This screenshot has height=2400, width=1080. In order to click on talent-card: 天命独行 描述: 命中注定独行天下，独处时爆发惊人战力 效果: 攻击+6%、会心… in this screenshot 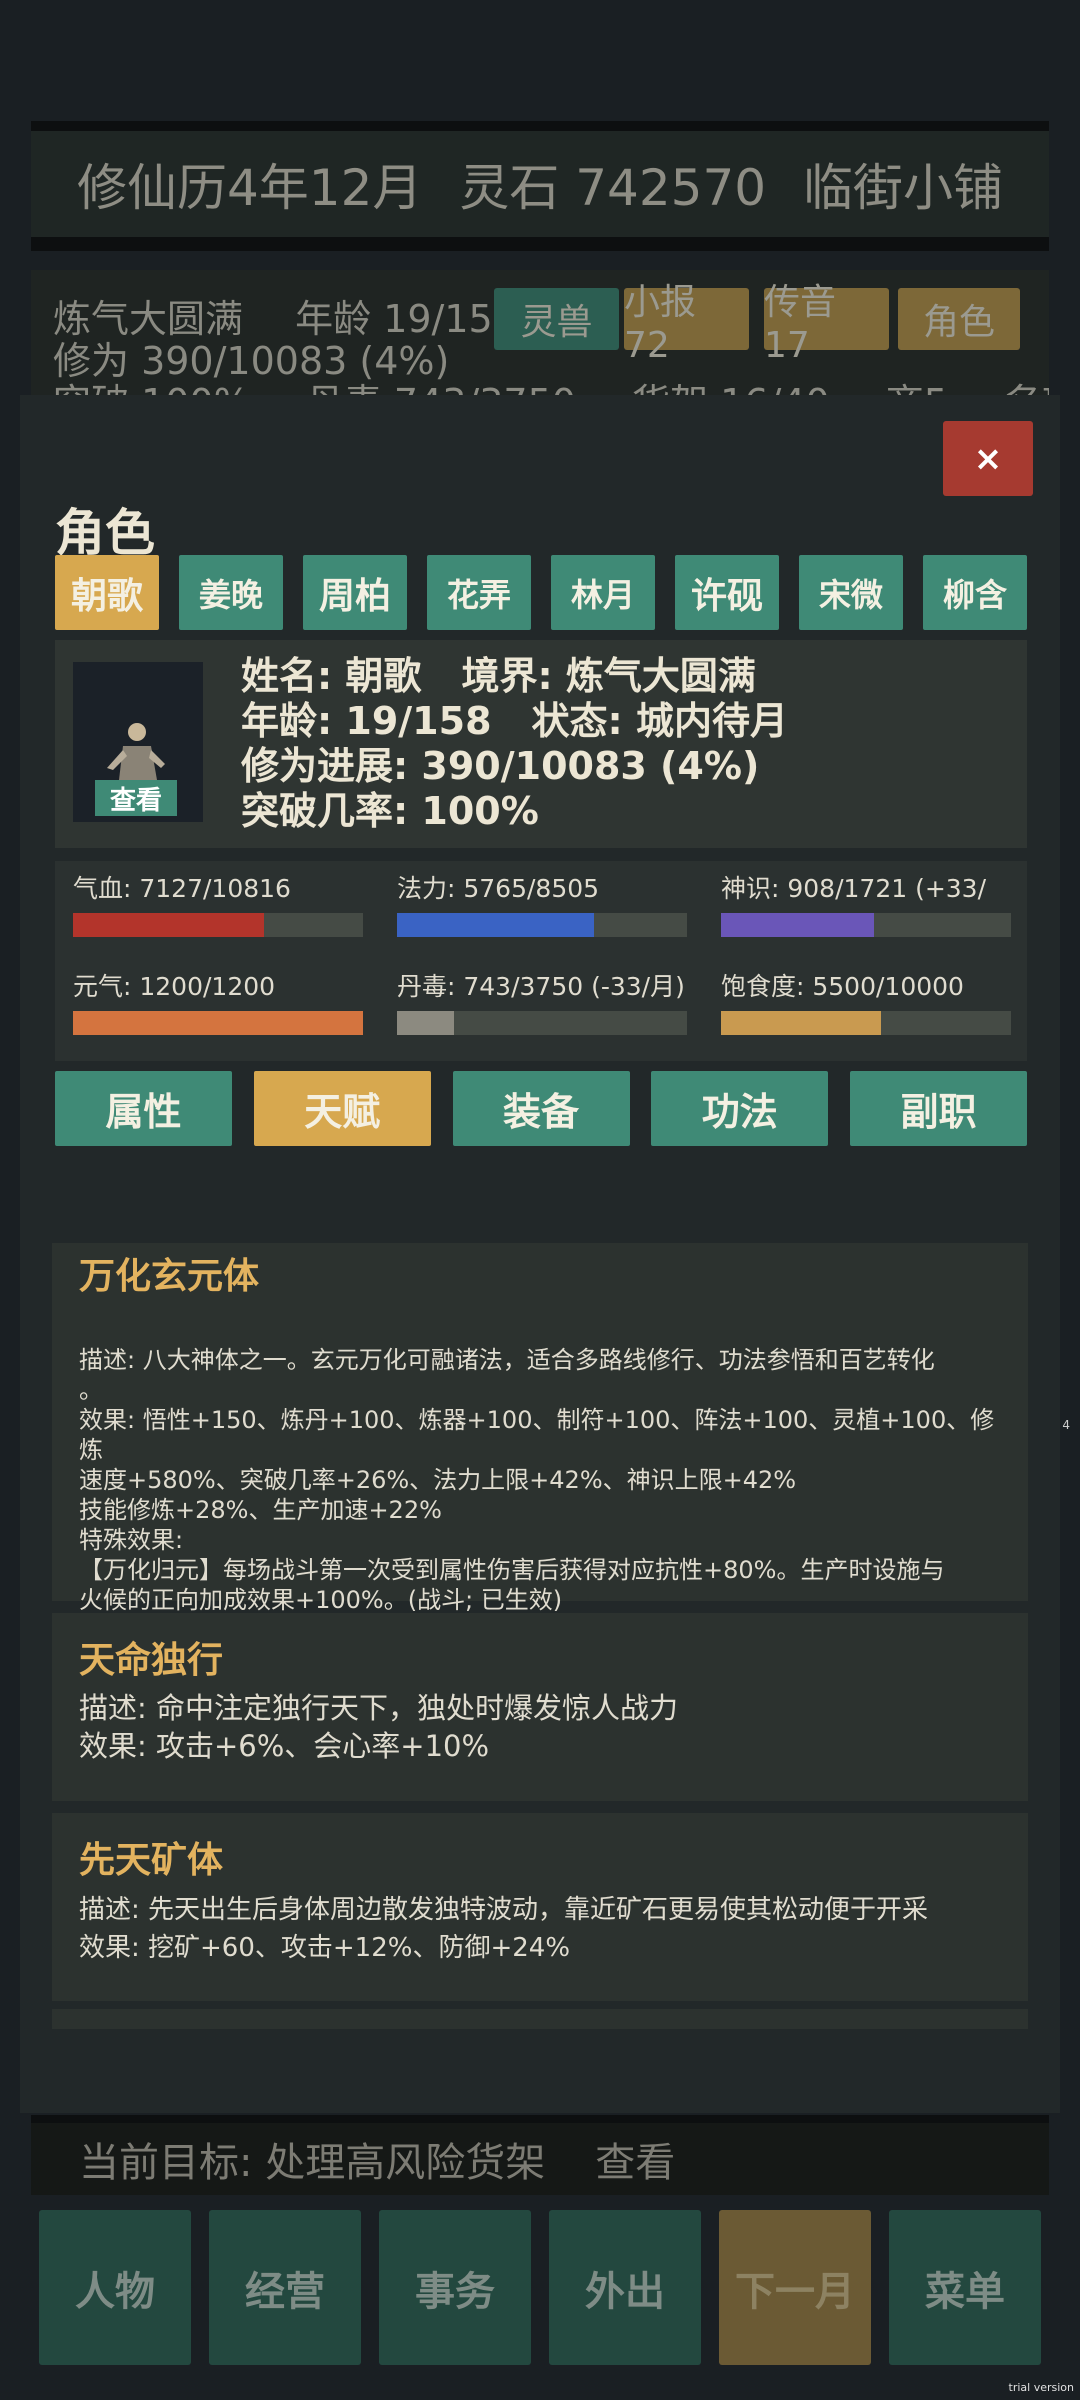, I will do `click(540, 1707)`.